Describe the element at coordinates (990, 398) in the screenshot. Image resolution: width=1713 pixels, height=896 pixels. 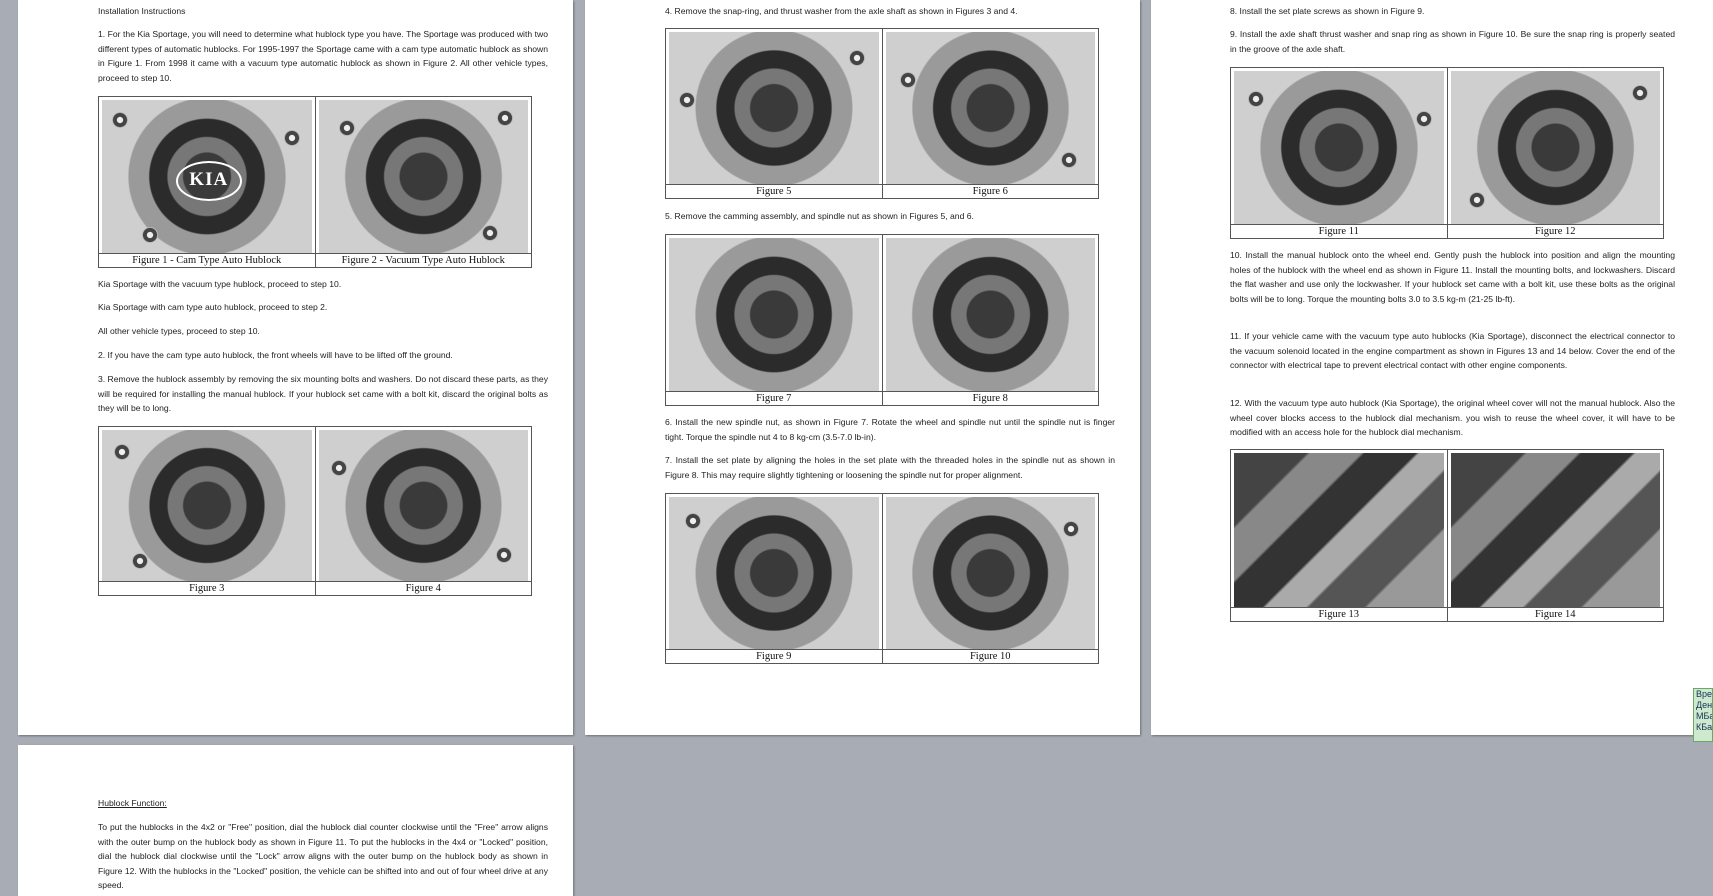
I see `figure-8-caption: Figure 8` at that location.